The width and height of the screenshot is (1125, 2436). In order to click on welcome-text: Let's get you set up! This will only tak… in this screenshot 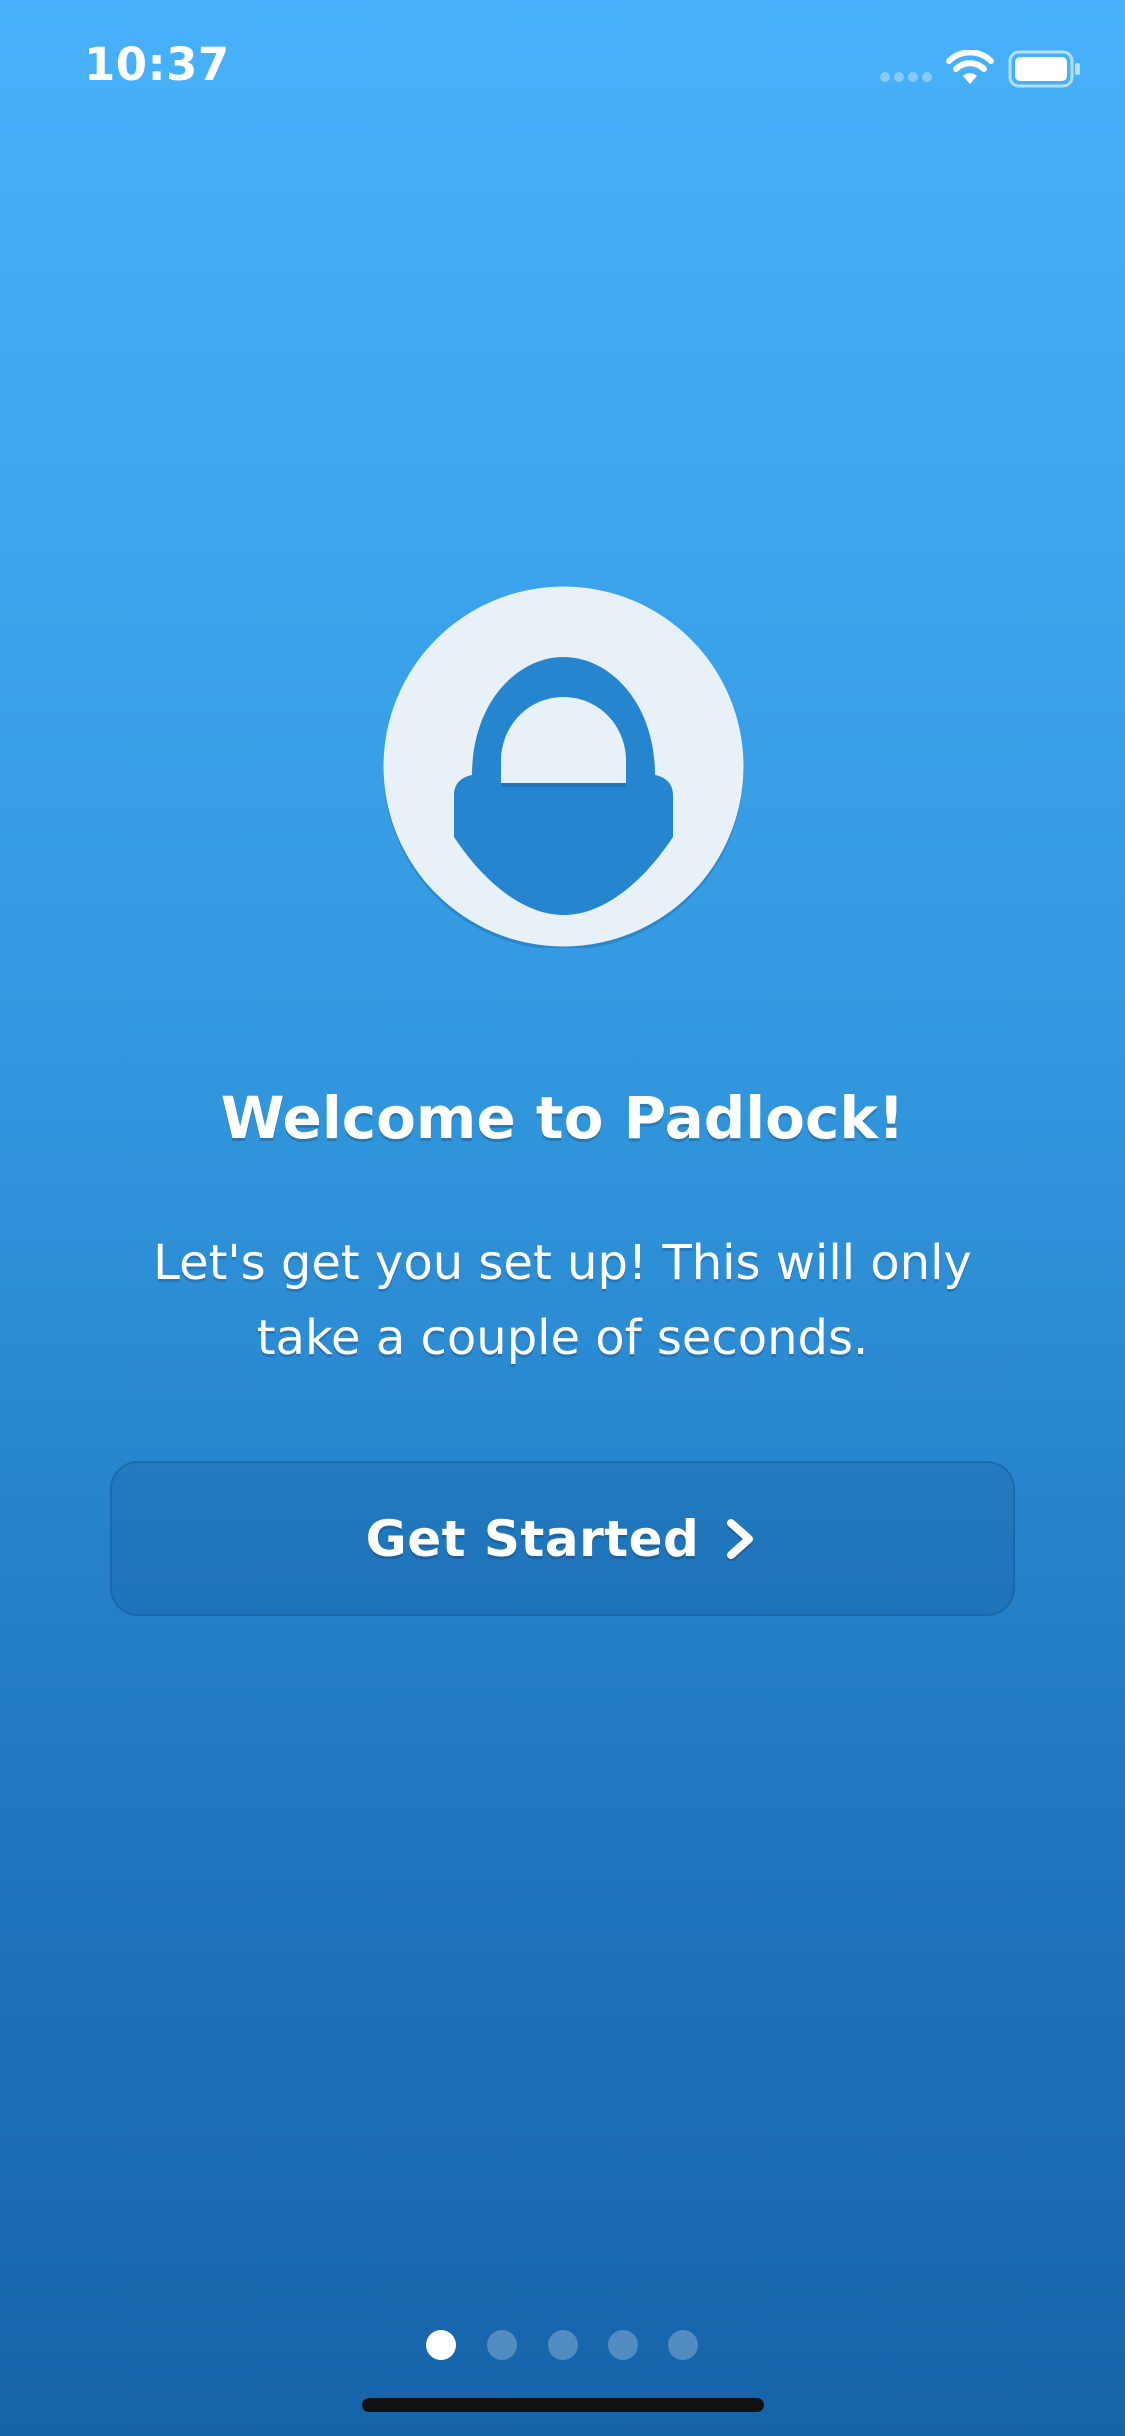, I will do `click(562, 1301)`.